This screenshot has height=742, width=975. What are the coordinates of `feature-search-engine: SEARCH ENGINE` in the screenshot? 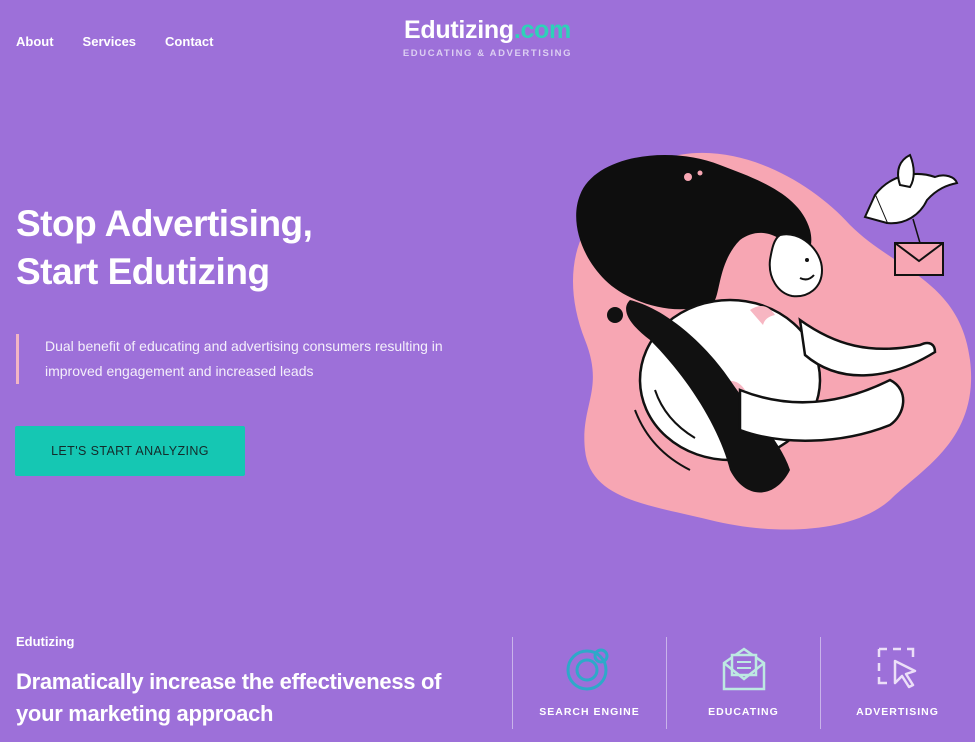 It's located at (589, 683).